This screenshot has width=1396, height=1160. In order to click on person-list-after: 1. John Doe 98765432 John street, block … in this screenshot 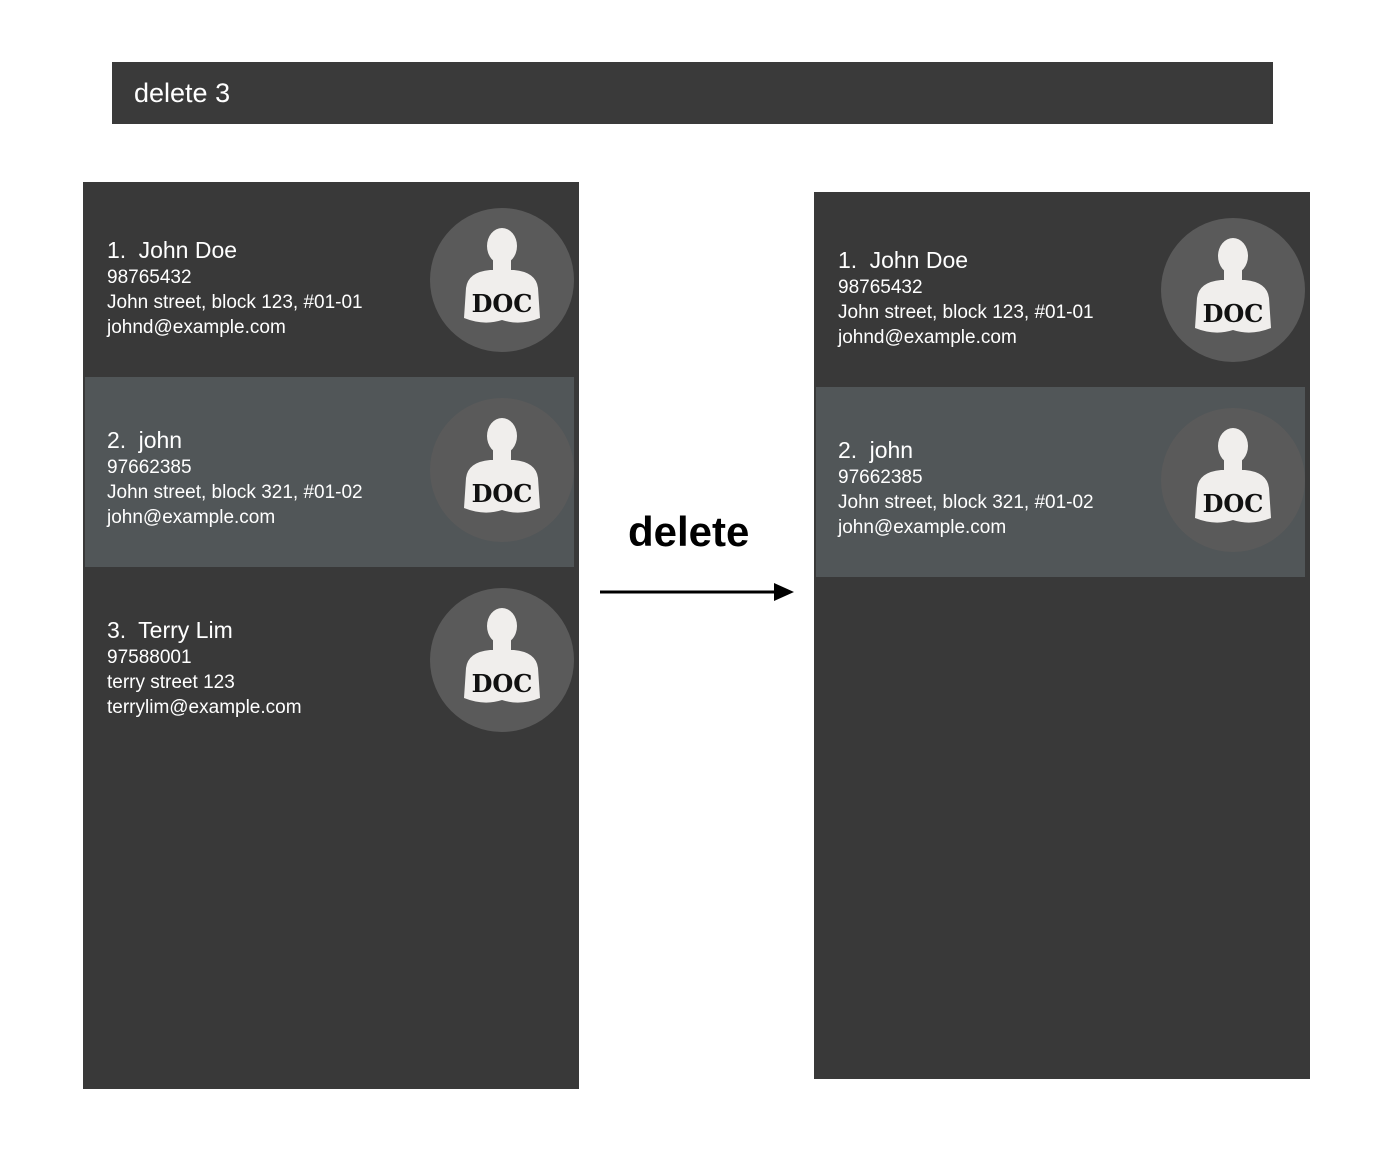, I will do `click(1060, 387)`.